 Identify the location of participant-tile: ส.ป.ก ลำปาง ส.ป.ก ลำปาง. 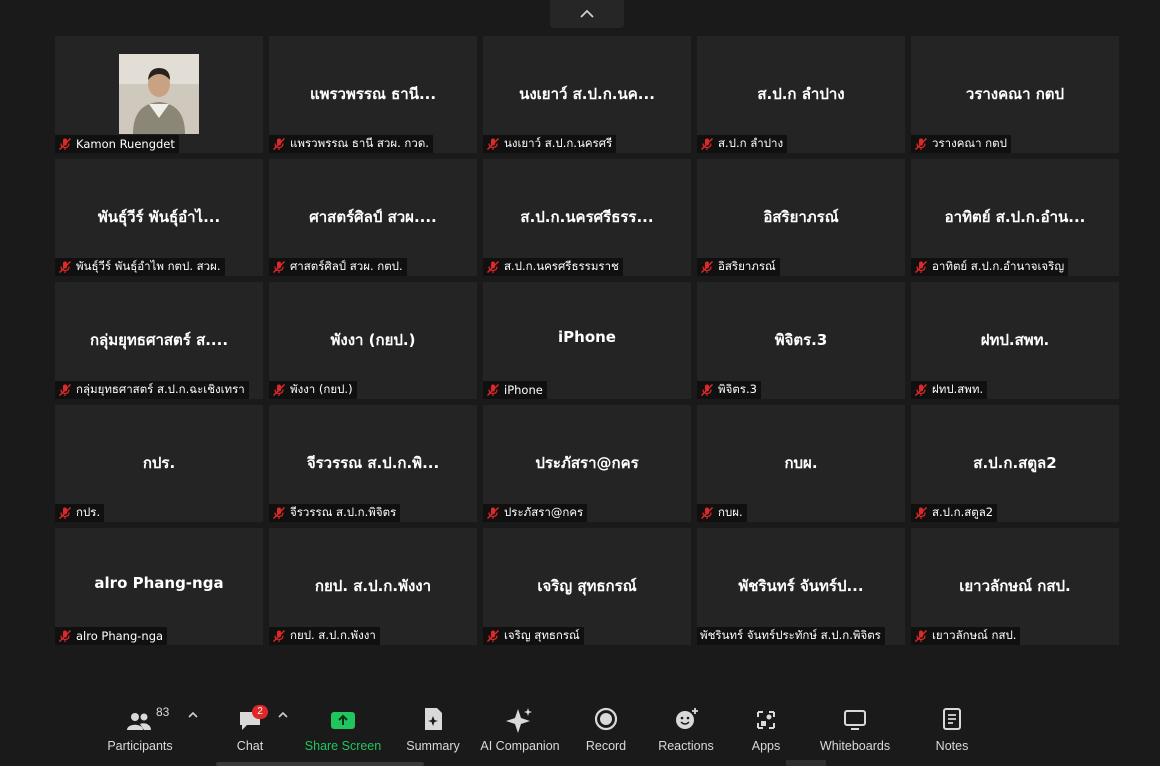
(801, 94).